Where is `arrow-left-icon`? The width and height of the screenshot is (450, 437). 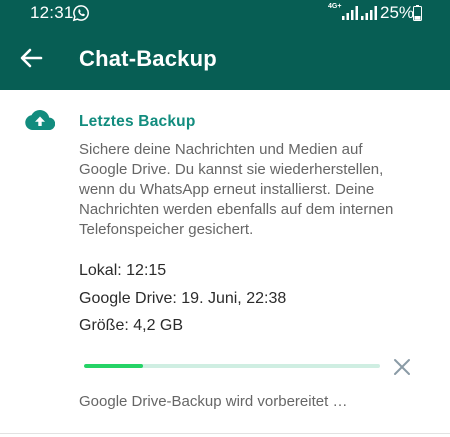
arrow-left-icon is located at coordinates (31, 58).